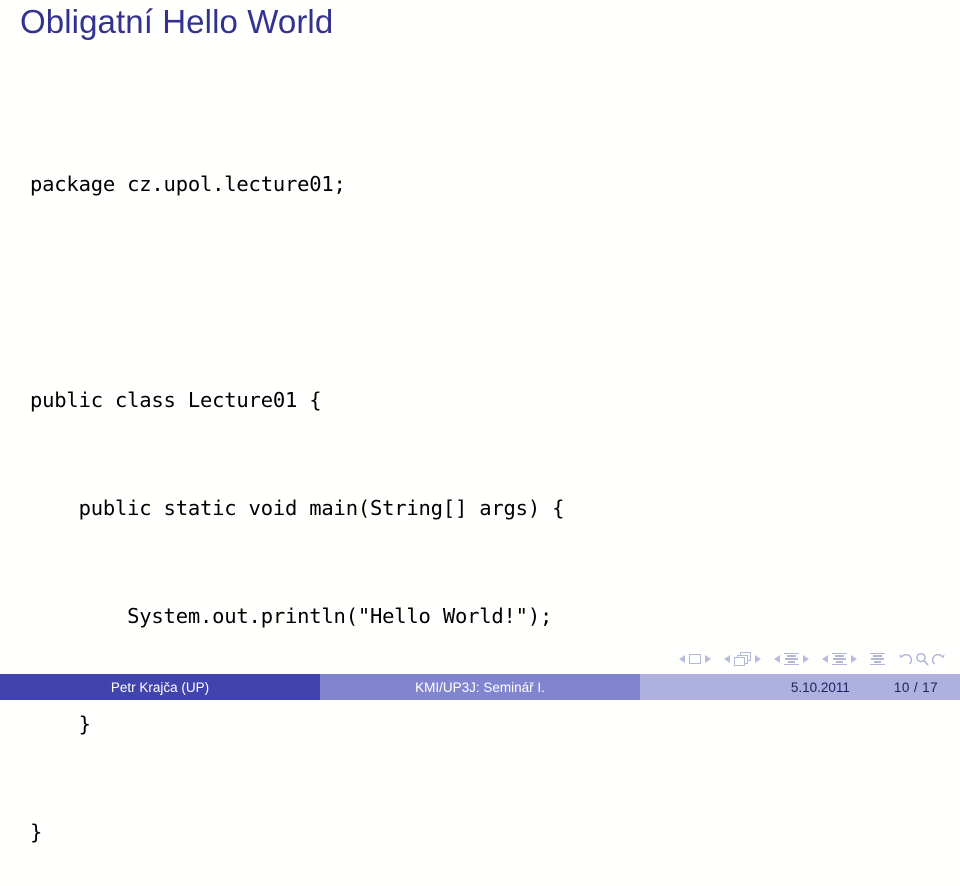  I want to click on frame-stack-icon, so click(742, 659).